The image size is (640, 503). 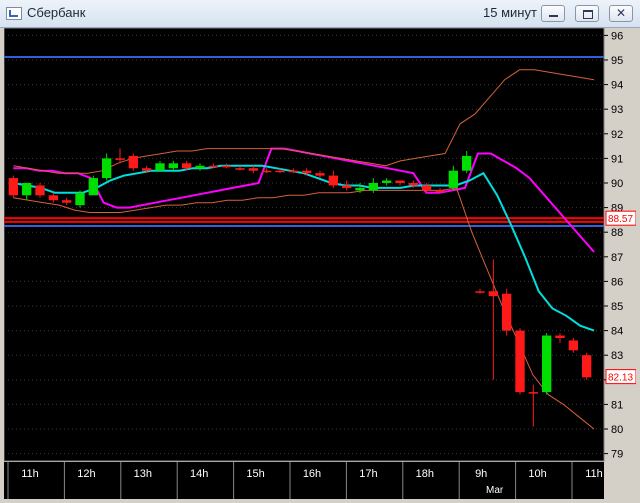 I want to click on price-label-text: 88.57, so click(x=620, y=219).